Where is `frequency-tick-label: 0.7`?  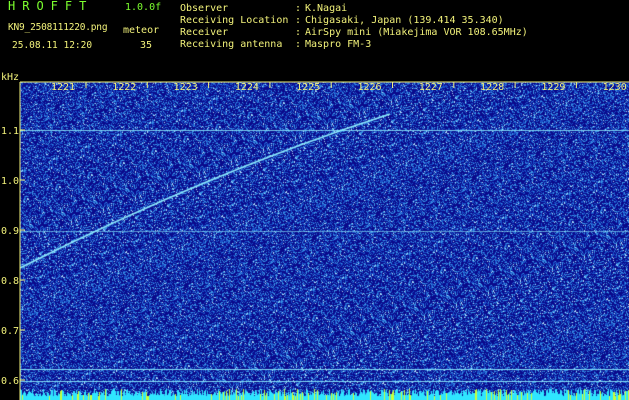 frequency-tick-label: 0.7 is located at coordinates (10, 331).